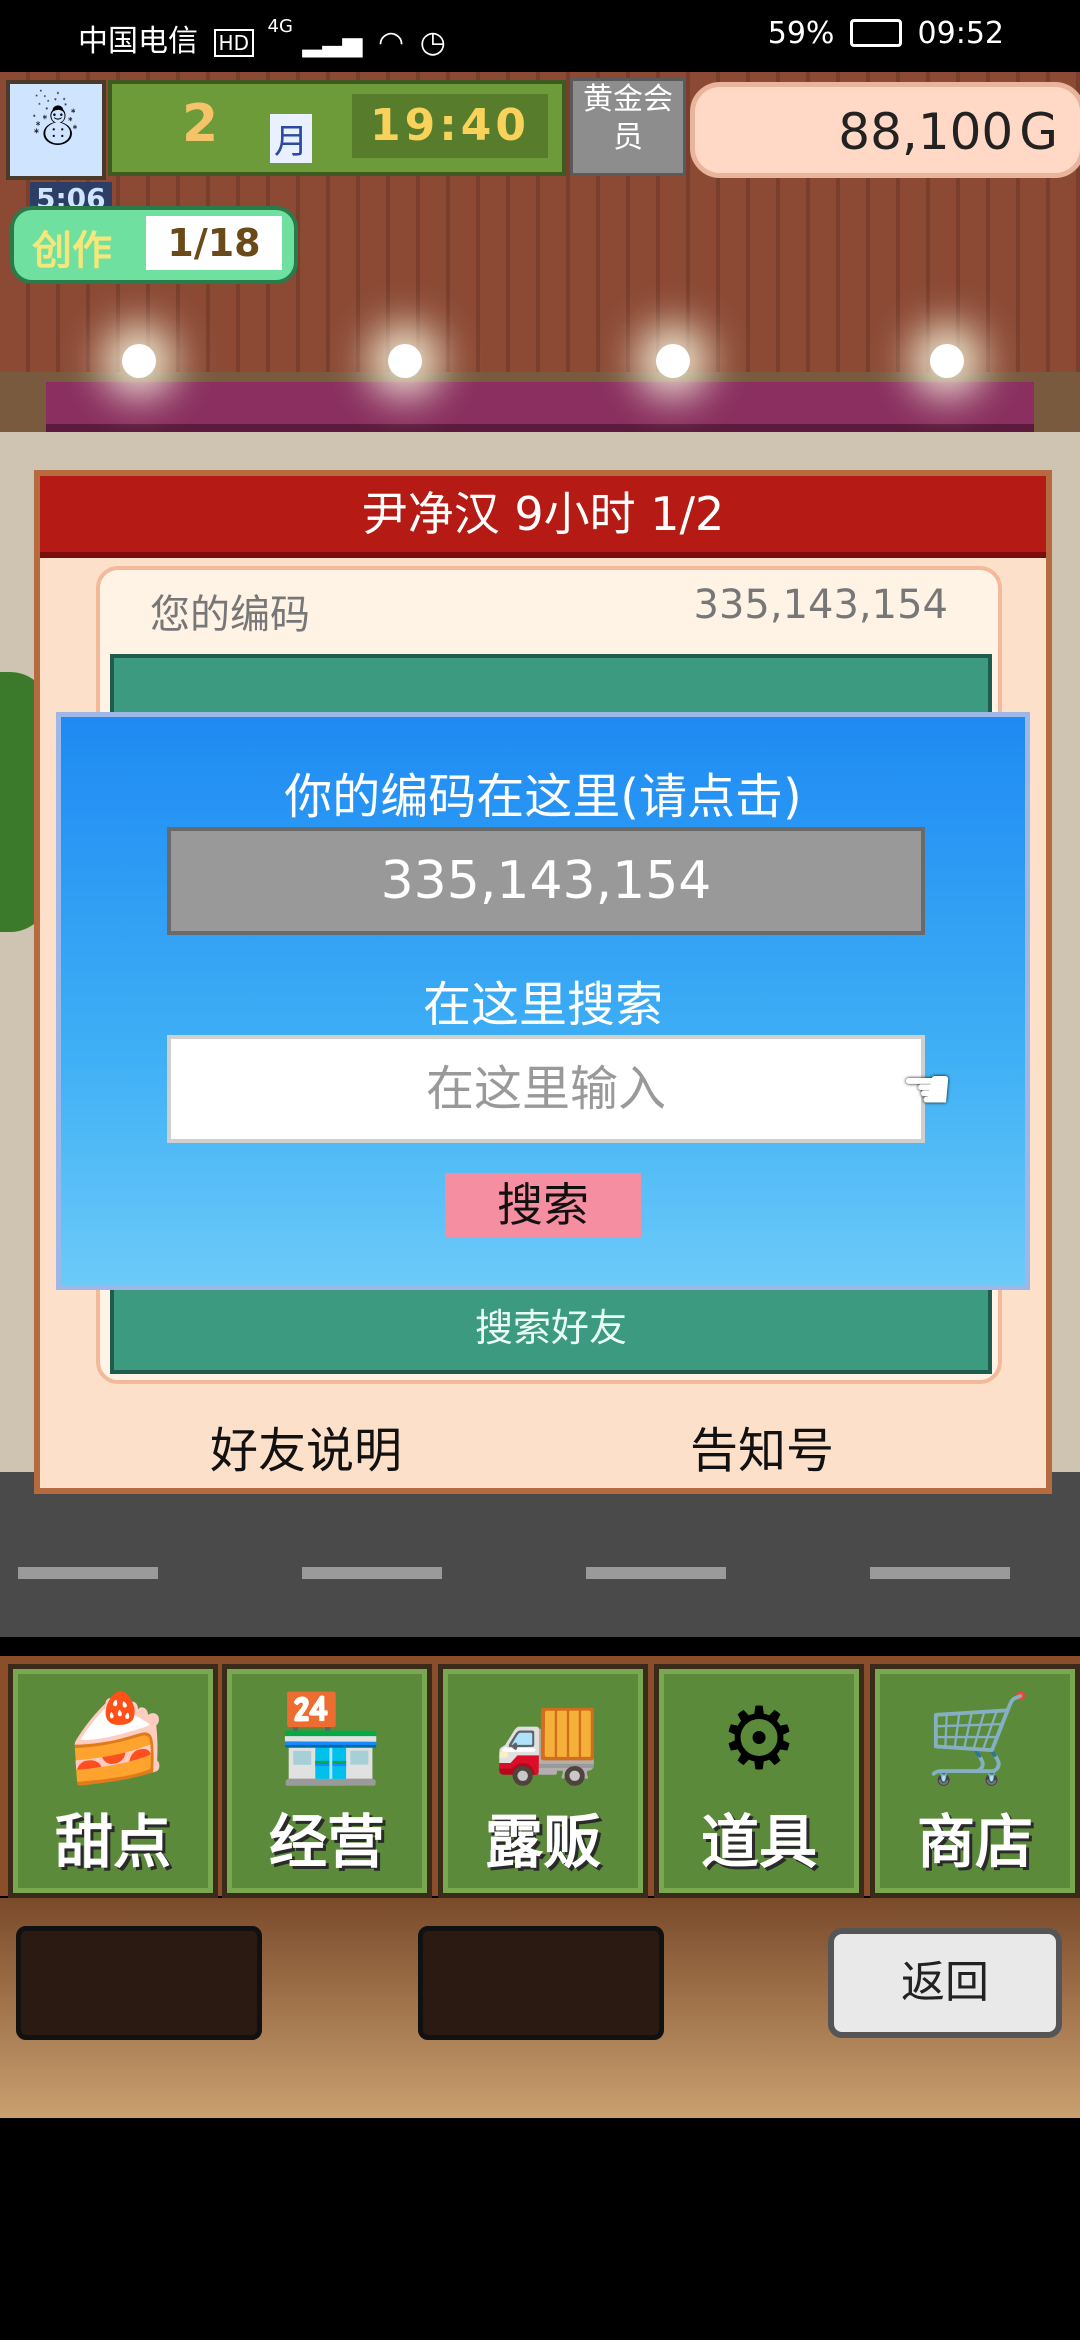 Image resolution: width=1080 pixels, height=2340 pixels. Describe the element at coordinates (230, 615) in the screenshot. I see `your-code-label: 您的编码` at that location.